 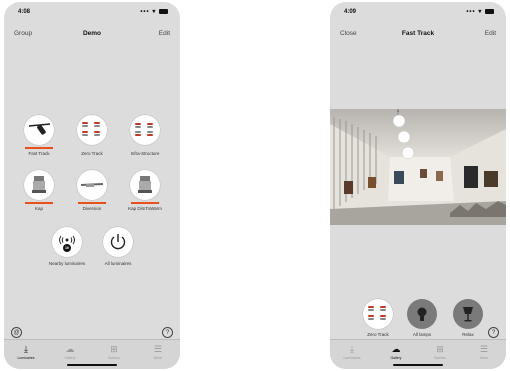 I want to click on nearby-luminaires-button: 10 Nearby luminaires, so click(x=67, y=246).